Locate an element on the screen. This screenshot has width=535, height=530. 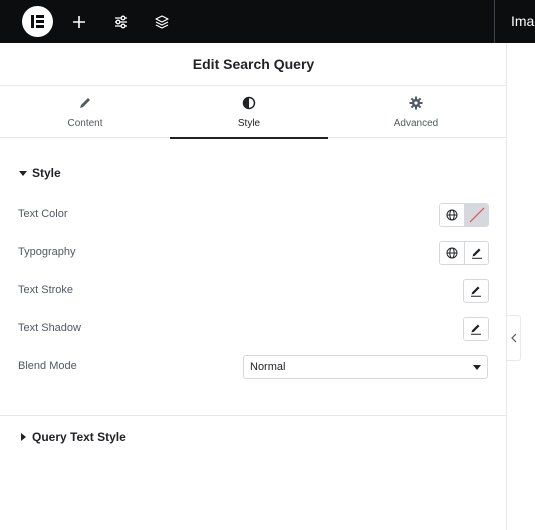
text-shadow-control is located at coordinates (476, 329).